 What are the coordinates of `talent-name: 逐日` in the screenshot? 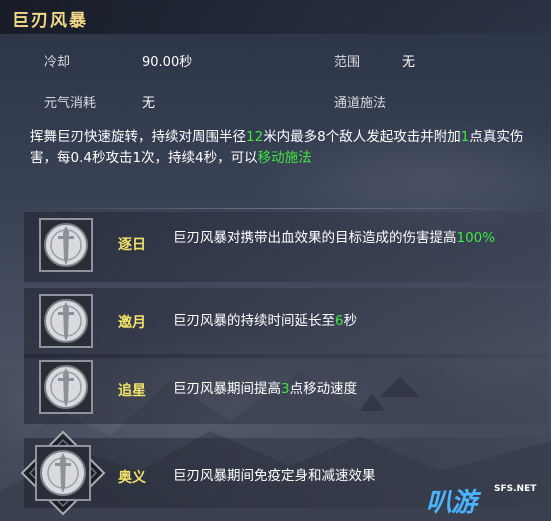 It's located at (132, 245).